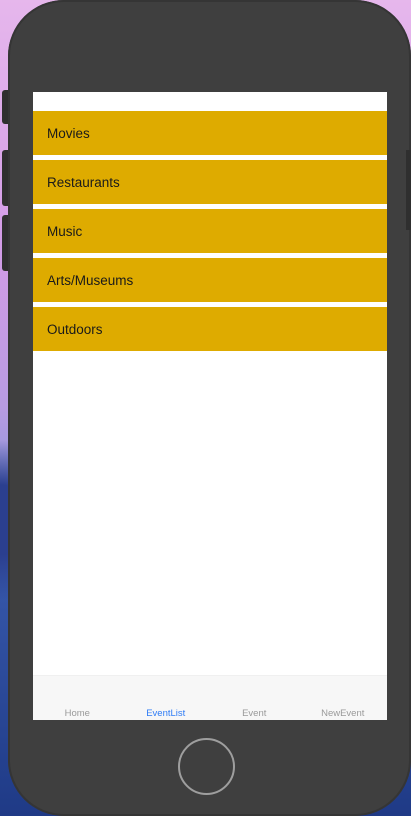 The height and width of the screenshot is (816, 411). Describe the element at coordinates (254, 698) in the screenshot. I see `tab-event: Event` at that location.